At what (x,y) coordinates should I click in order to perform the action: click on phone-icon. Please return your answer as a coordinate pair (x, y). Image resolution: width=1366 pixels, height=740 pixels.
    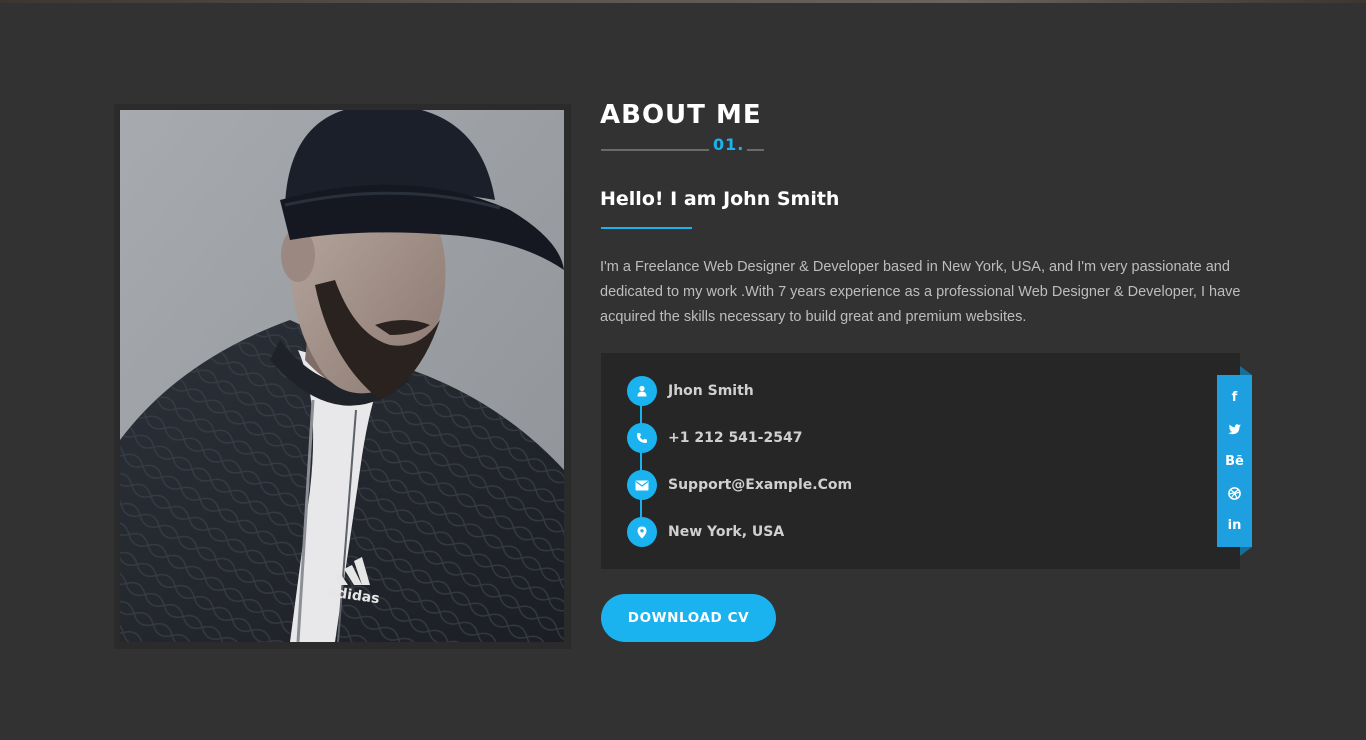
    Looking at the image, I should click on (642, 438).